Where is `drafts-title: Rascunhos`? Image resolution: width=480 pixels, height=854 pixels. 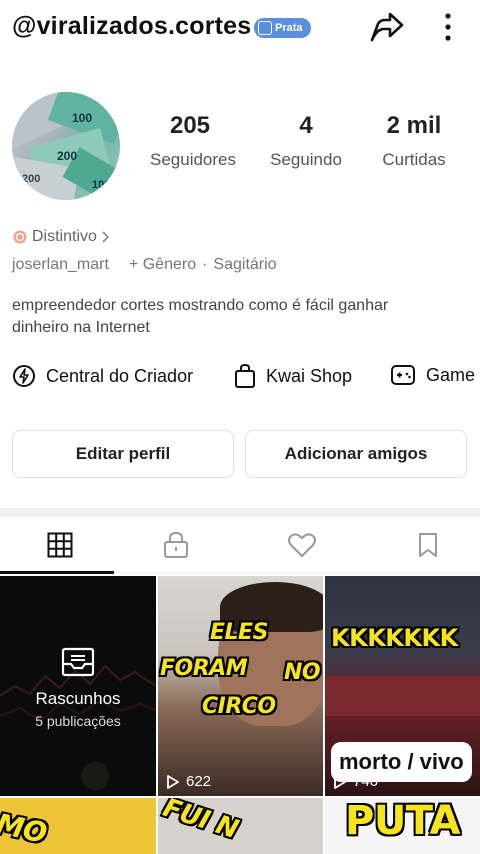 drafts-title: Rascunhos is located at coordinates (78, 698).